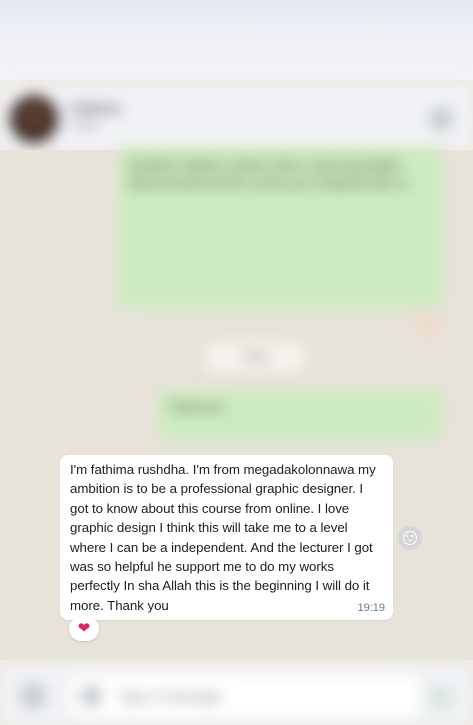 The height and width of the screenshot is (725, 473). What do you see at coordinates (196, 407) in the screenshot?
I see `outgoing-message-text: Thank you` at bounding box center [196, 407].